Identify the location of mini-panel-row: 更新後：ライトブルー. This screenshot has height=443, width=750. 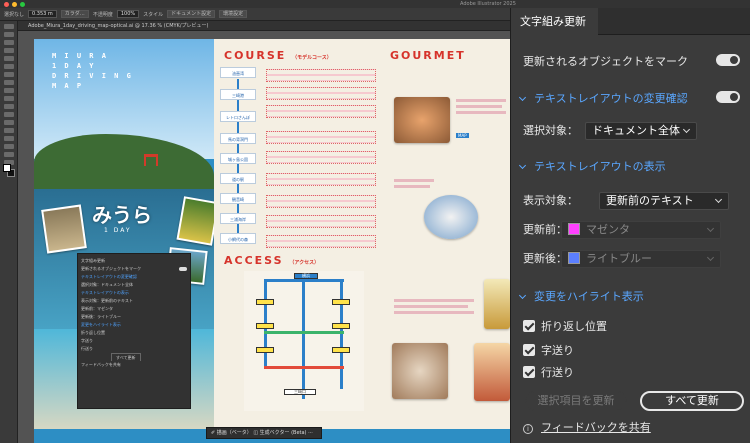
(101, 316).